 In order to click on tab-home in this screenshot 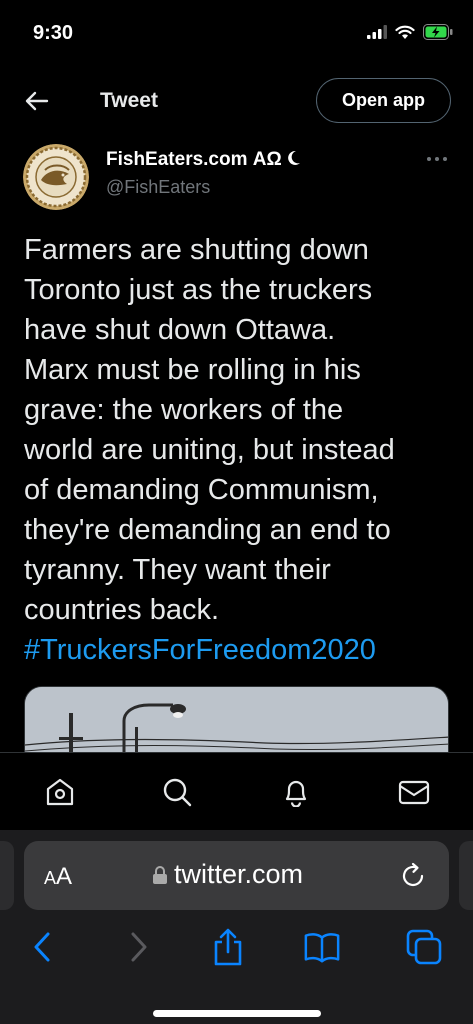, I will do `click(60, 792)`.